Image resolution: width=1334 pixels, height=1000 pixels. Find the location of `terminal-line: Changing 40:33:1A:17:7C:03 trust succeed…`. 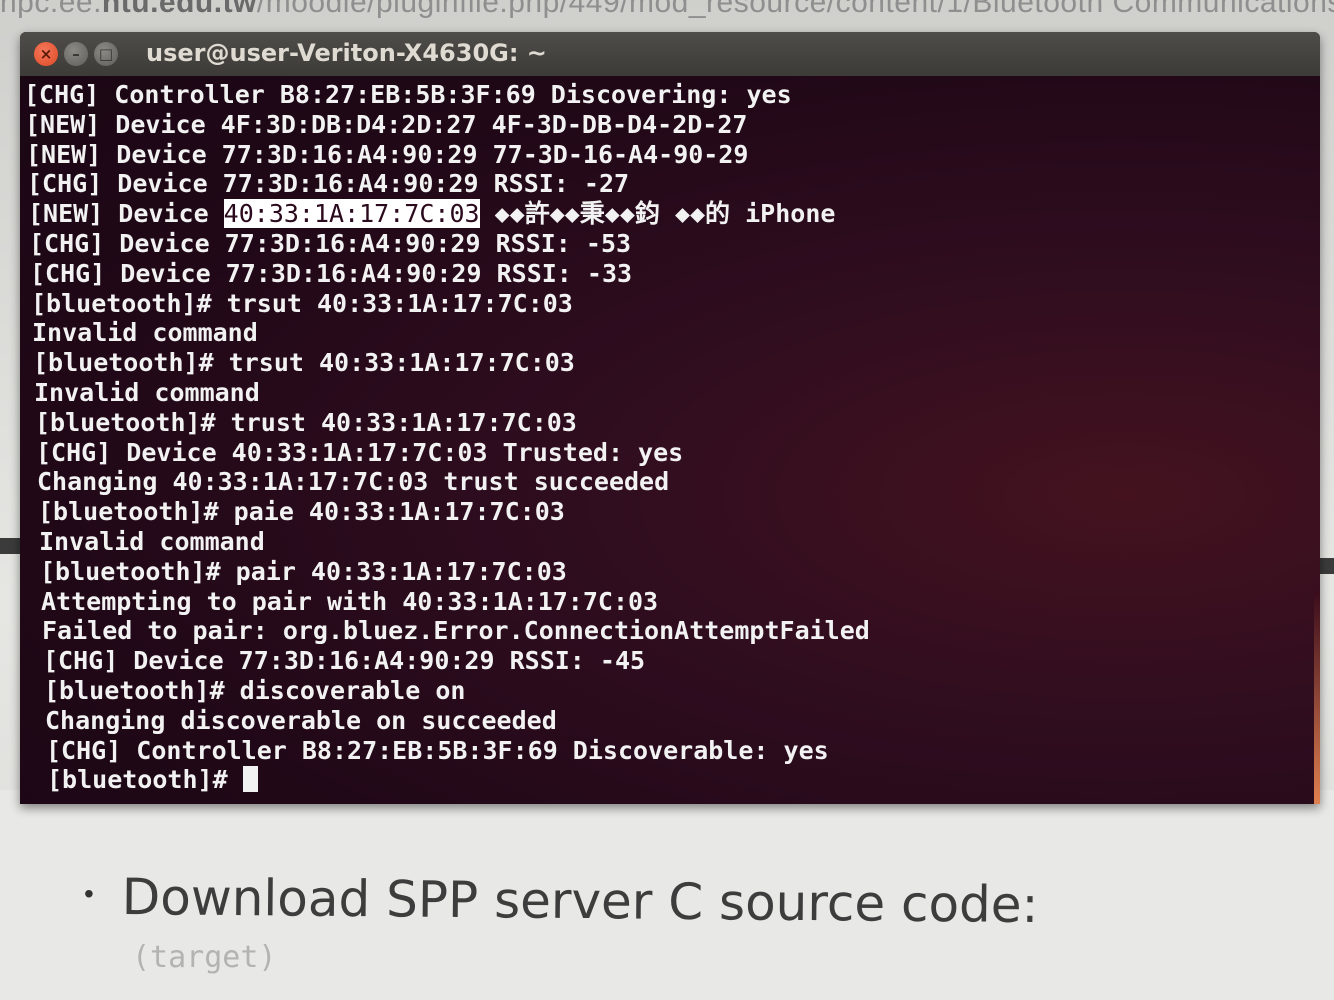

terminal-line: Changing 40:33:1A:17:7C:03 trust succeed… is located at coordinates (353, 482).